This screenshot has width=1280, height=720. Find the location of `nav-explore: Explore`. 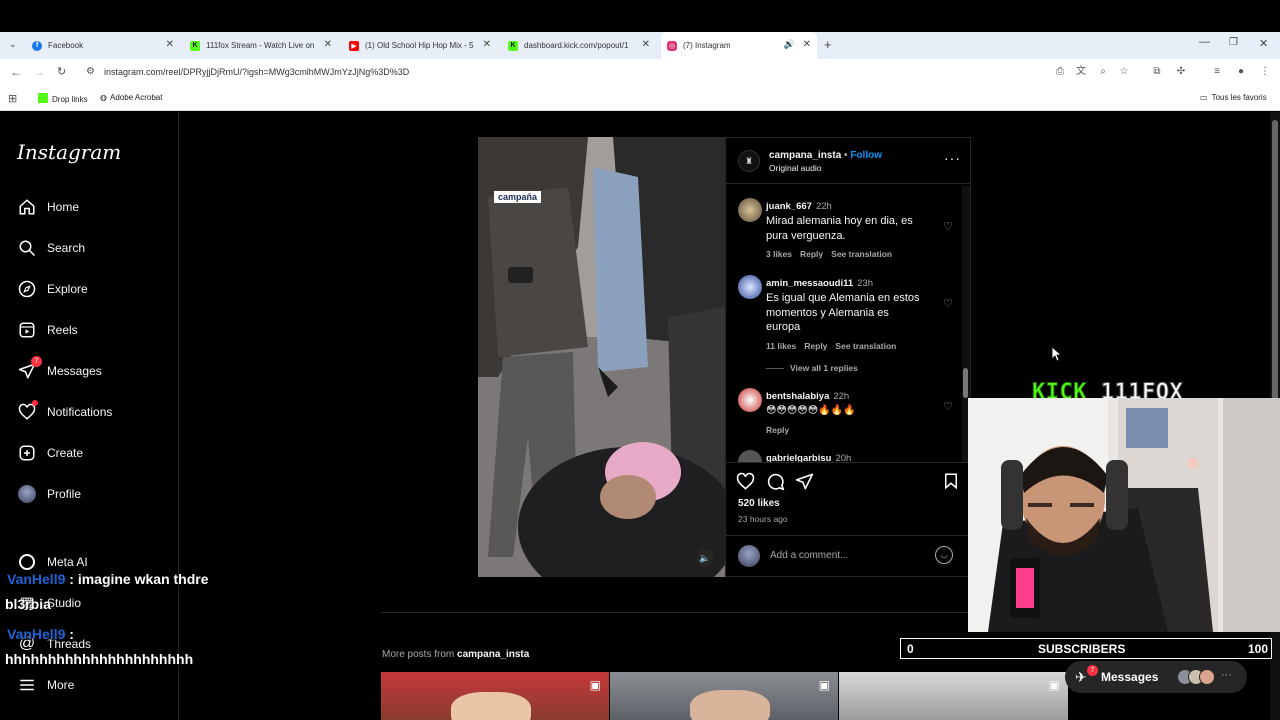

nav-explore: Explore is located at coordinates (52, 289).